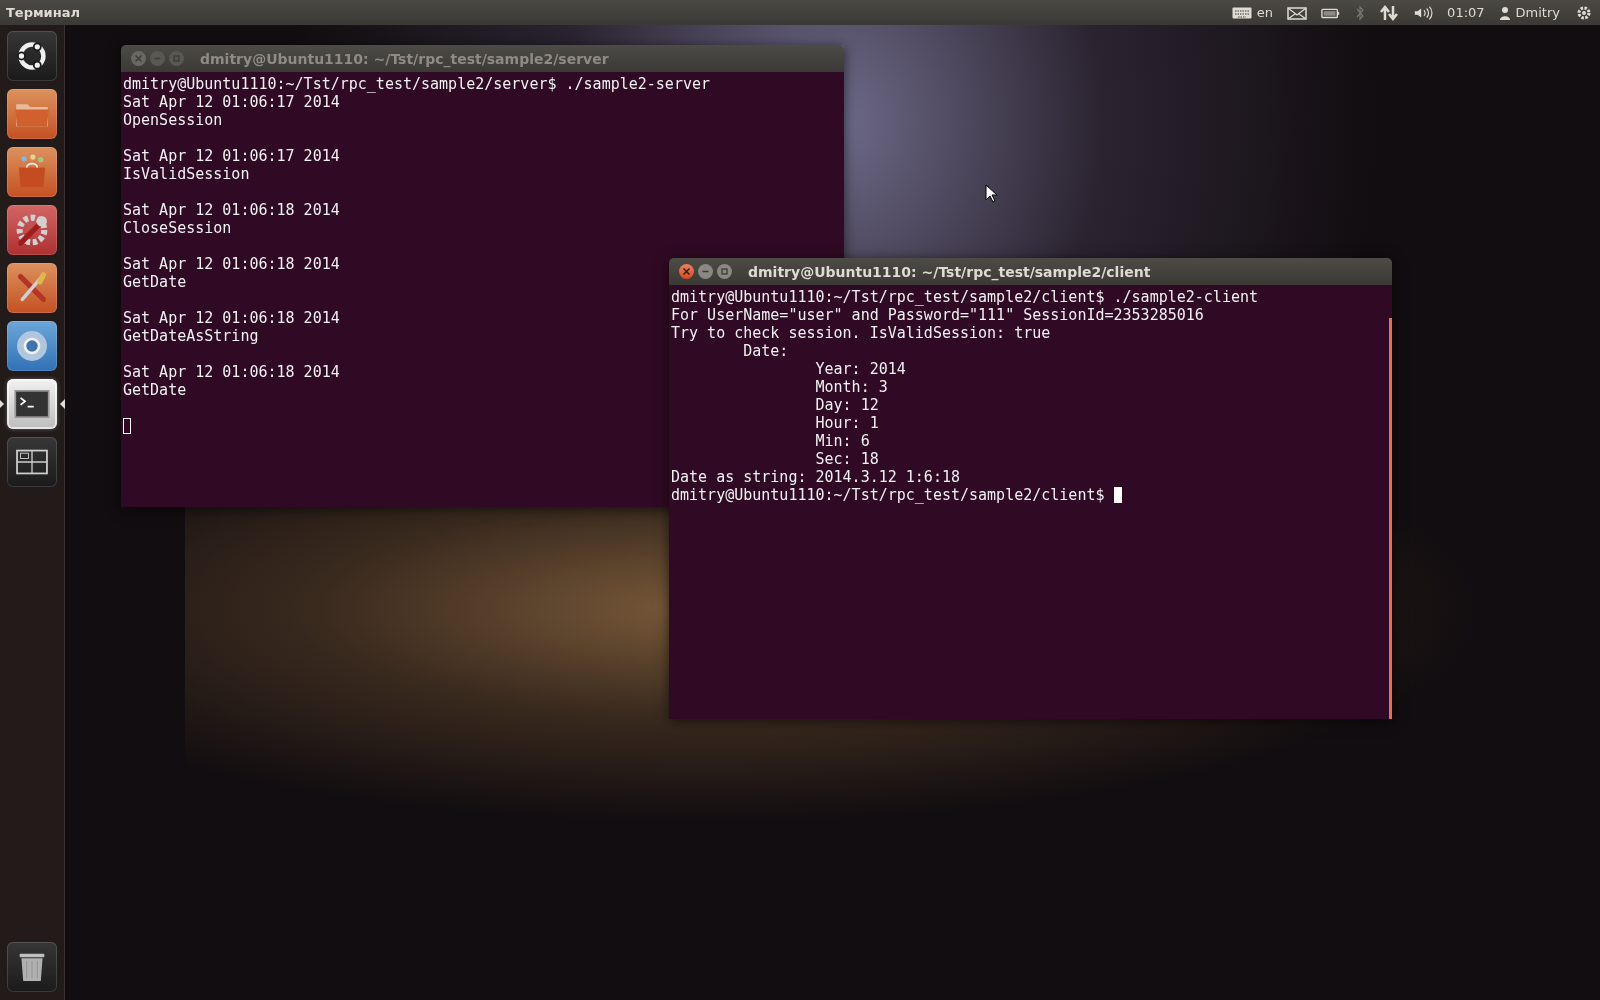 This screenshot has height=1000, width=1600. Describe the element at coordinates (846, 405) in the screenshot. I see `terminal-line: Day: 12` at that location.